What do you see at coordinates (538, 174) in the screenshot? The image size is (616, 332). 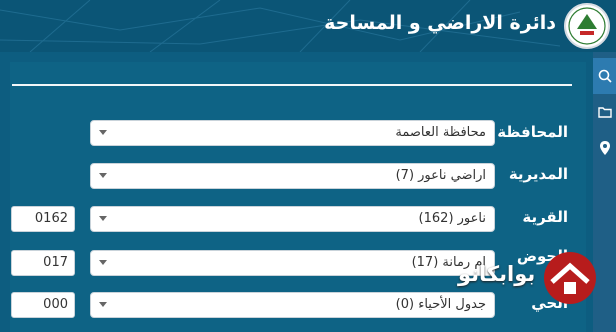 I see `directorate-label: المديرية` at bounding box center [538, 174].